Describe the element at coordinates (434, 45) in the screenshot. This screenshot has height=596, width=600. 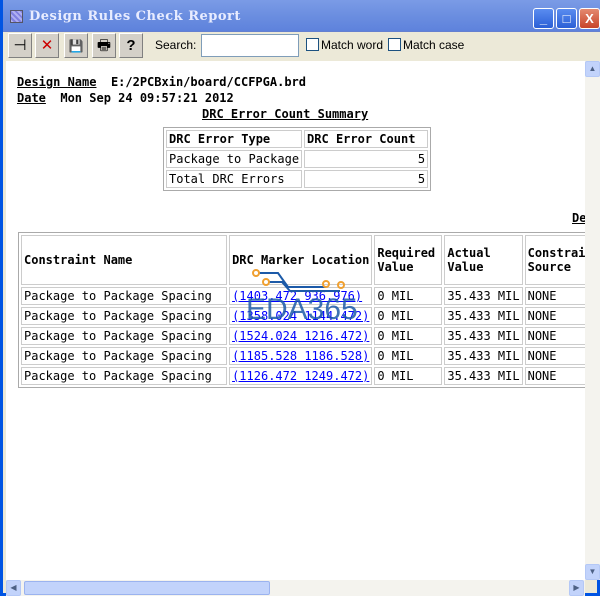
I see `match-case-label: Match case` at that location.